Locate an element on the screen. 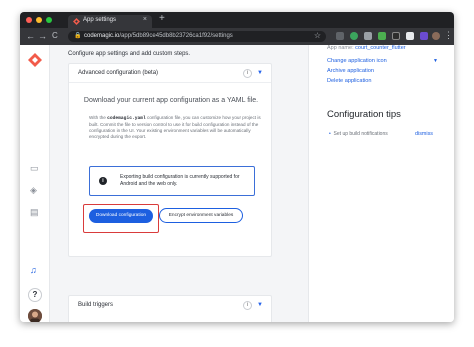 The image size is (474, 347). app-name-value: court_counter_flutter is located at coordinates (380, 48).